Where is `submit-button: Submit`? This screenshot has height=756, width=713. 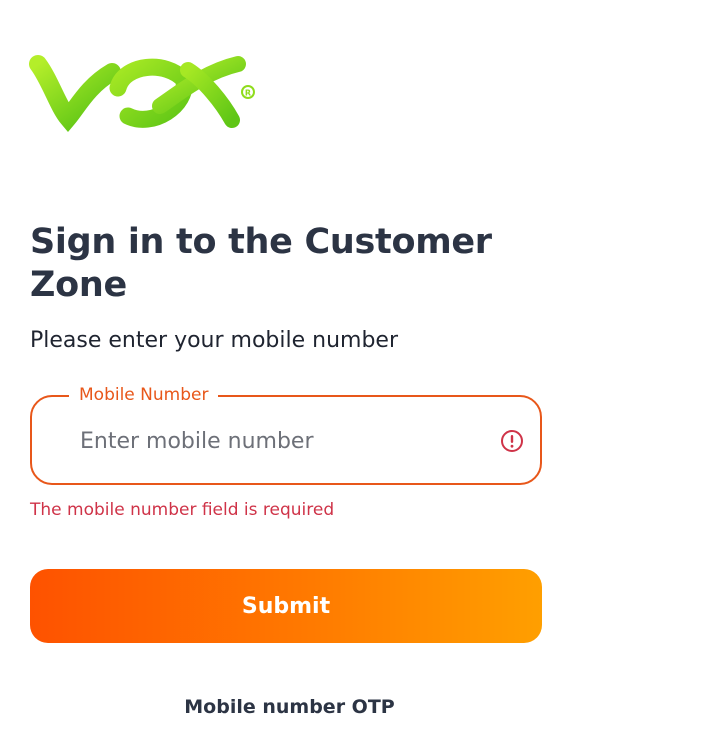 submit-button: Submit is located at coordinates (286, 606).